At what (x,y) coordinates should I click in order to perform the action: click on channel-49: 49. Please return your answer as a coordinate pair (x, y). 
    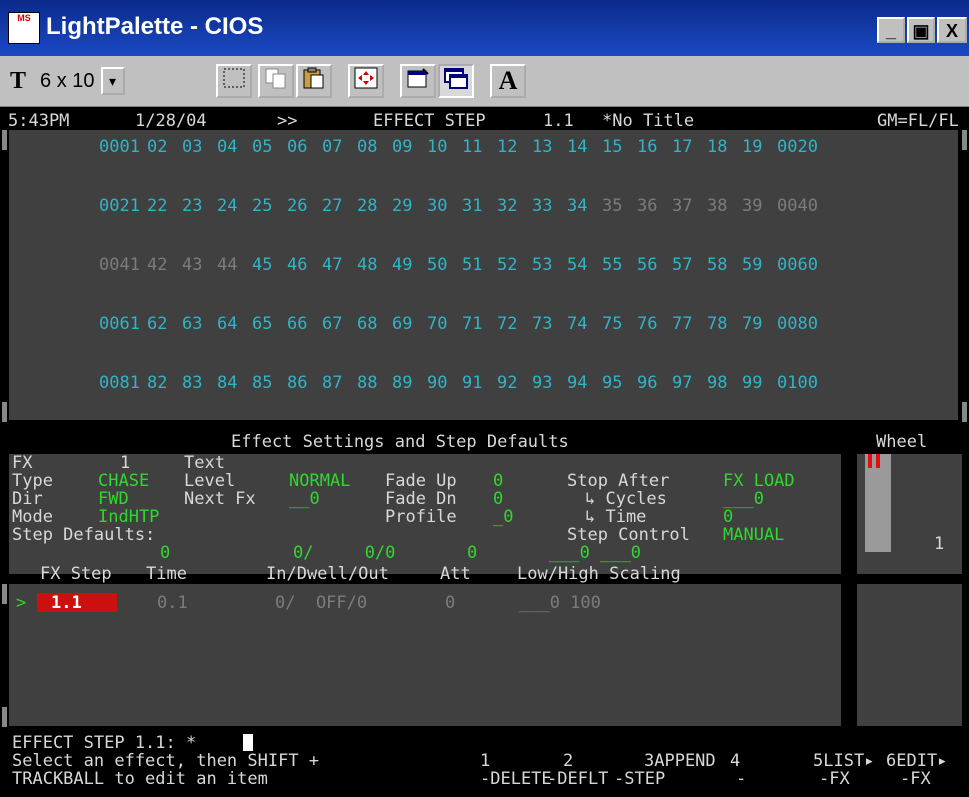
    Looking at the image, I should click on (402, 265).